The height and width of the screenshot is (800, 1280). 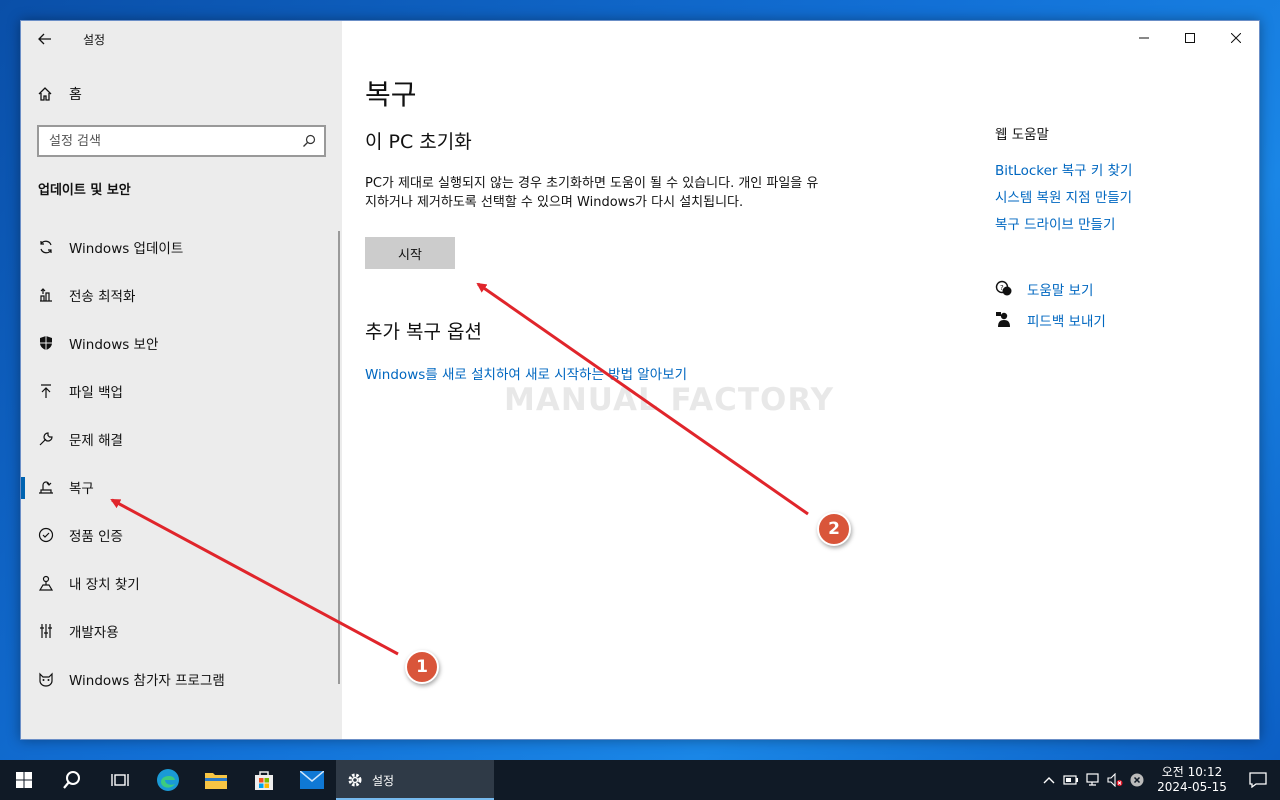 What do you see at coordinates (640, 780) in the screenshot?
I see `taskbar: 설정 오전 10:12 2024-05-15` at bounding box center [640, 780].